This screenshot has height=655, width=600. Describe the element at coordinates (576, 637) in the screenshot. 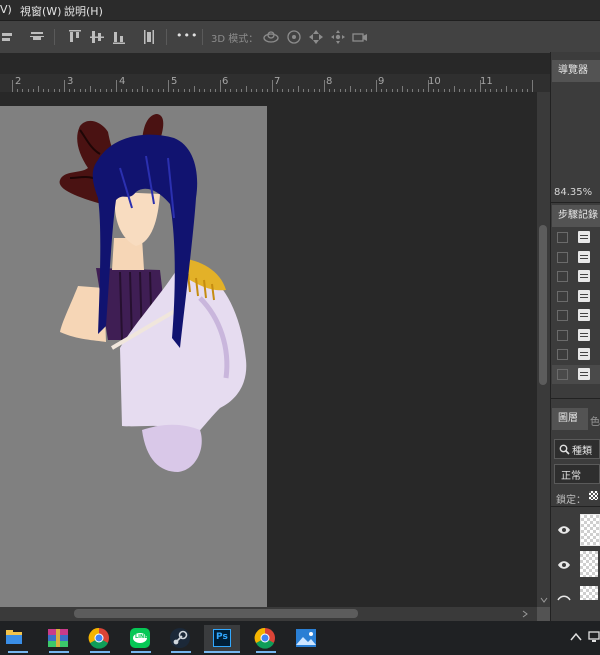

I see `chevron-up-icon` at that location.